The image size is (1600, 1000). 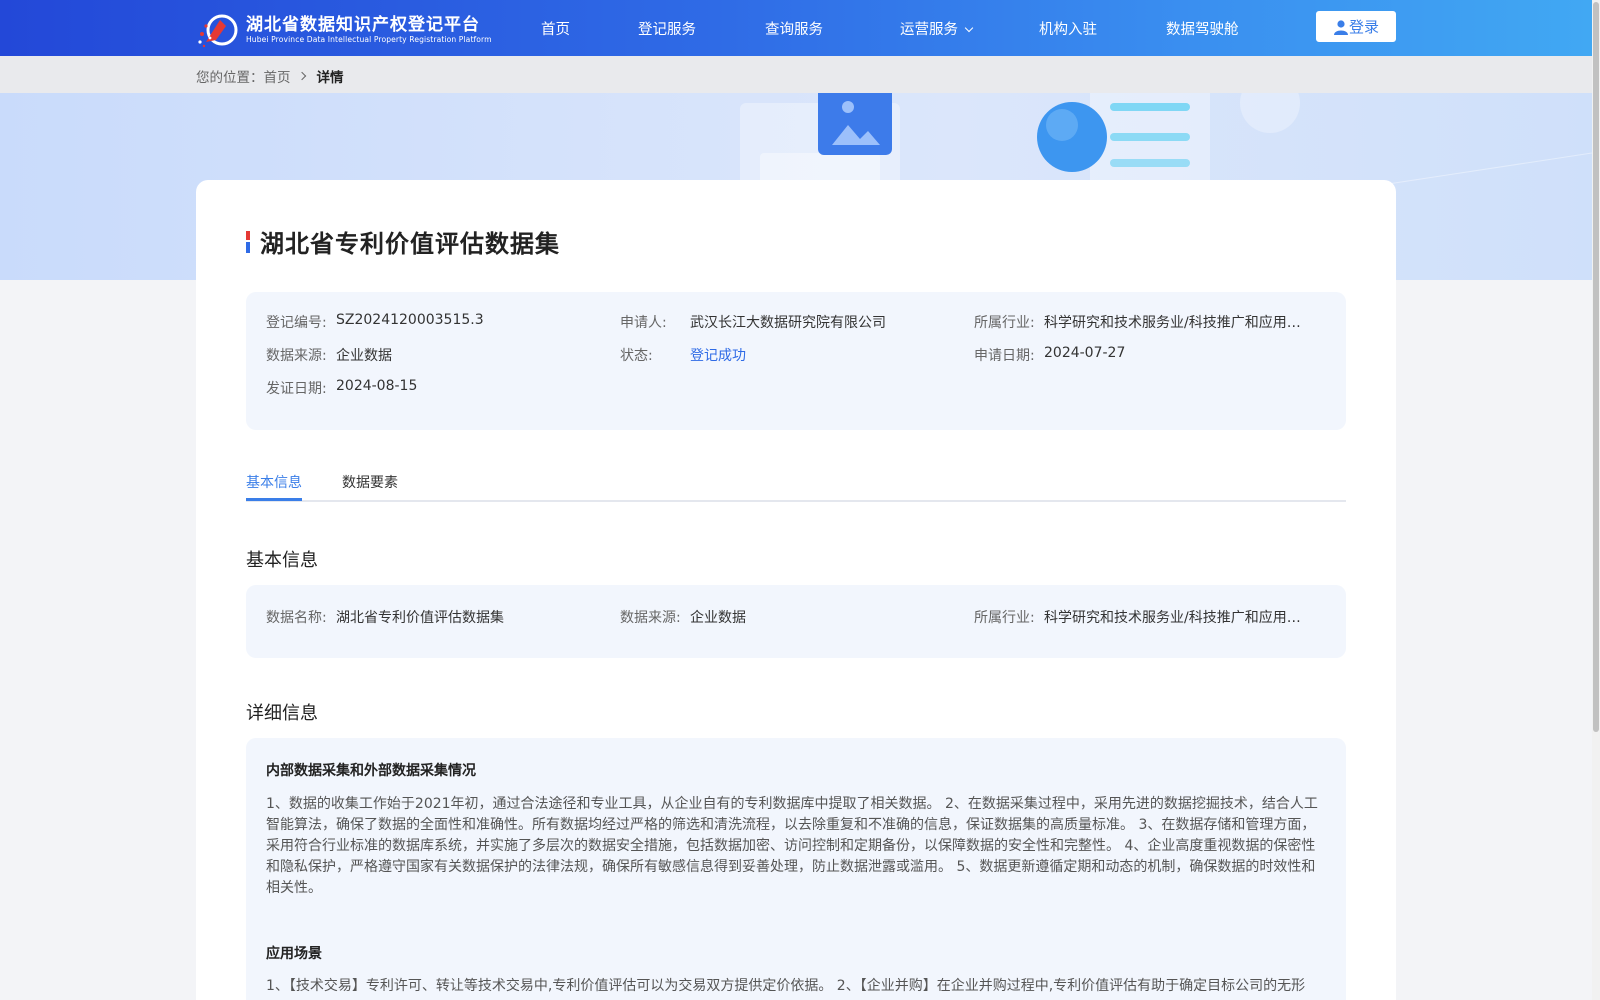 What do you see at coordinates (296, 356) in the screenshot?
I see `source-label: 数据来源:` at bounding box center [296, 356].